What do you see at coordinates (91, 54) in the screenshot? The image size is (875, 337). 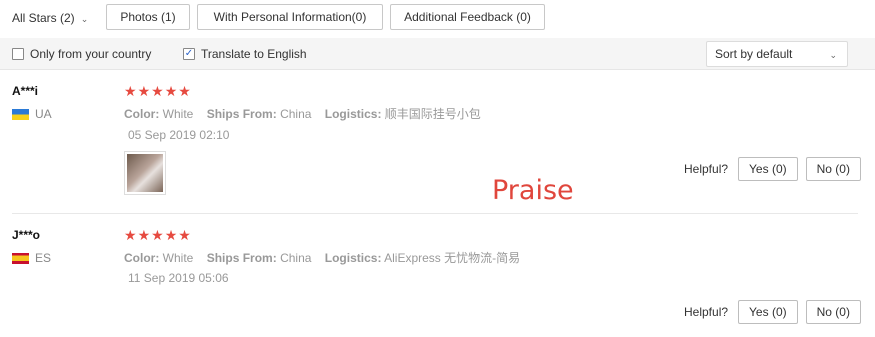 I see `only-country-label: Only from your country` at bounding box center [91, 54].